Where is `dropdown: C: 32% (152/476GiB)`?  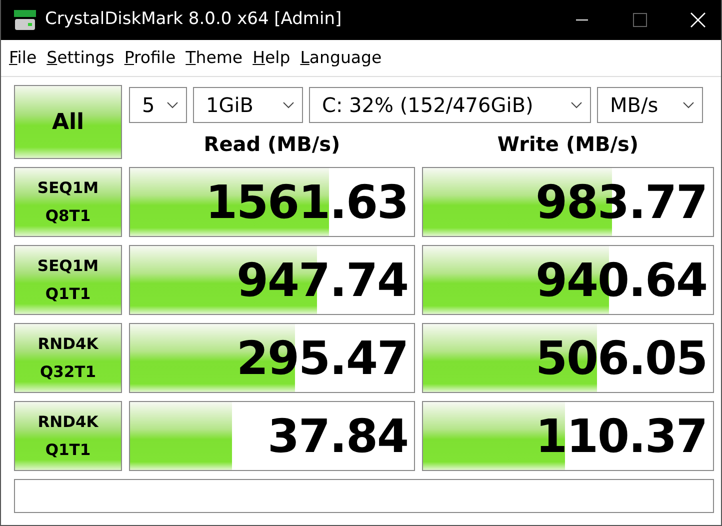
dropdown: C: 32% (152/476GiB) is located at coordinates (450, 105).